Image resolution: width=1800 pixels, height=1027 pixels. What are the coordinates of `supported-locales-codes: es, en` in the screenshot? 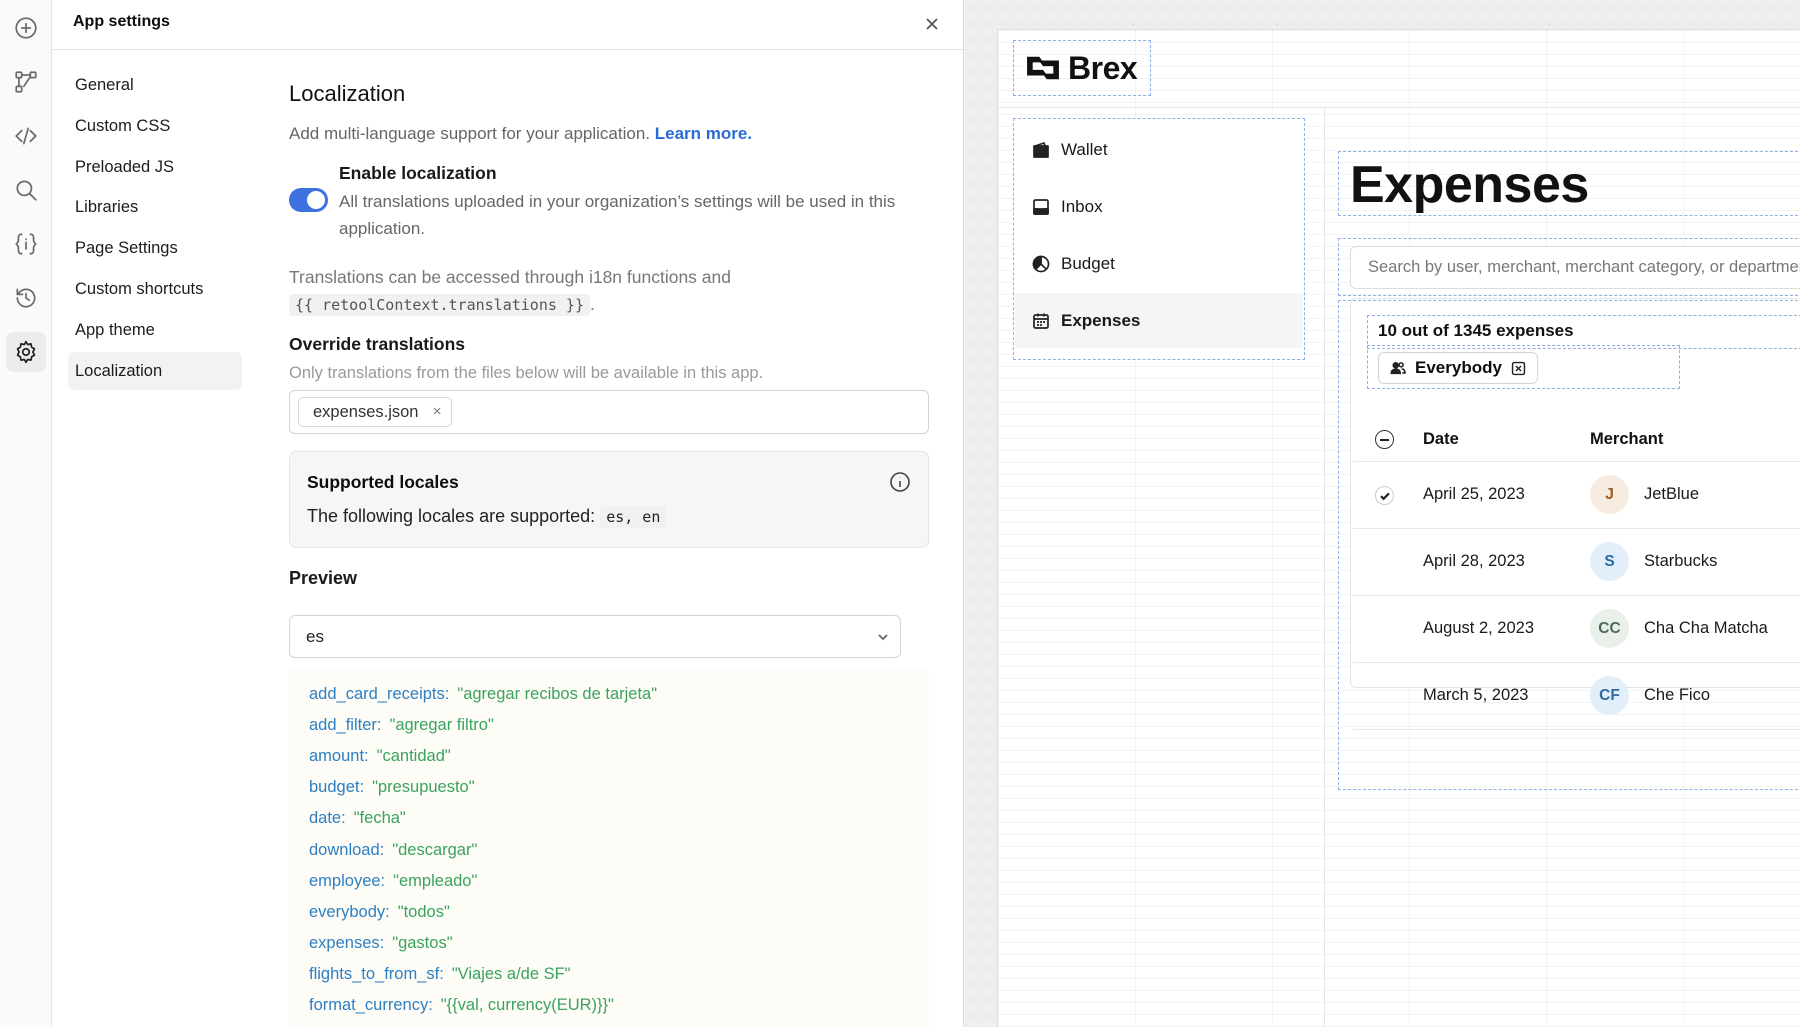 It's located at (633, 517).